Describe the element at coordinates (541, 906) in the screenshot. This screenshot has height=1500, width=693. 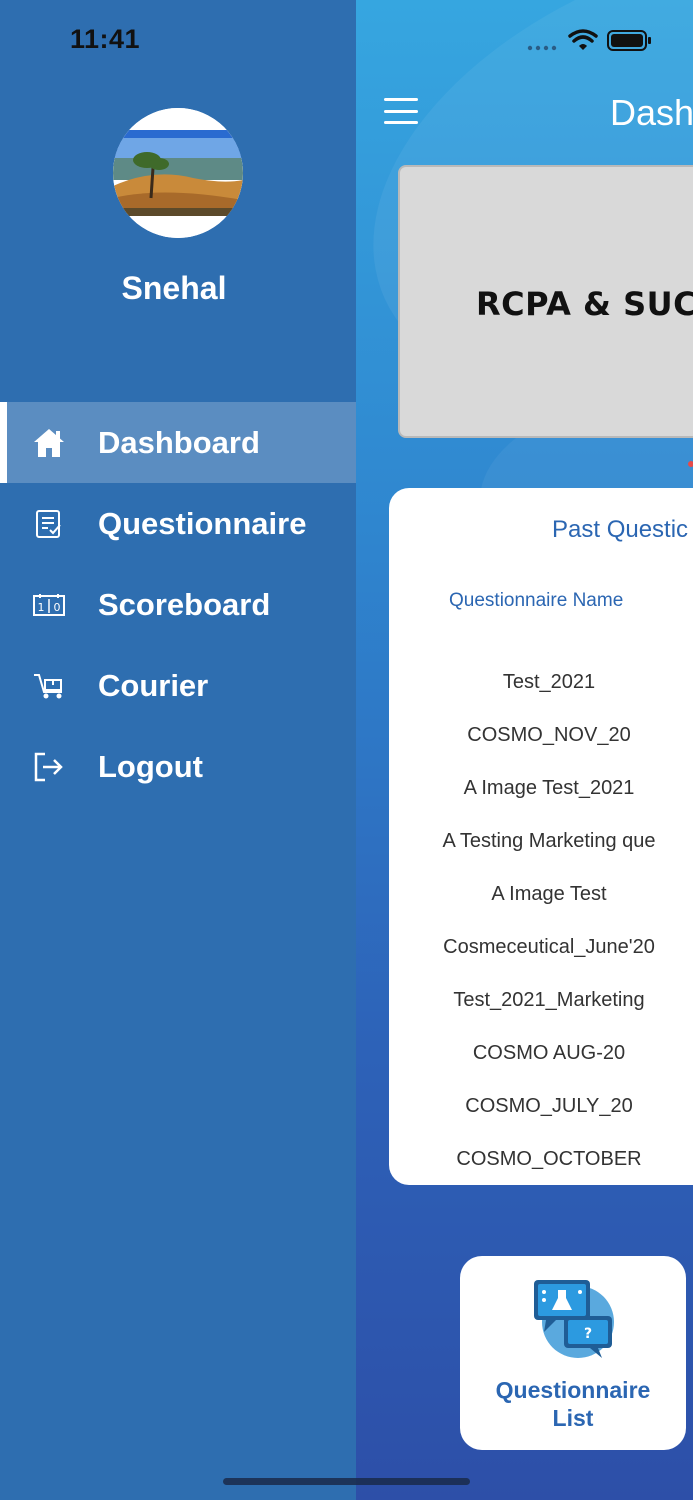
I see `list-item: A Image Test` at that location.